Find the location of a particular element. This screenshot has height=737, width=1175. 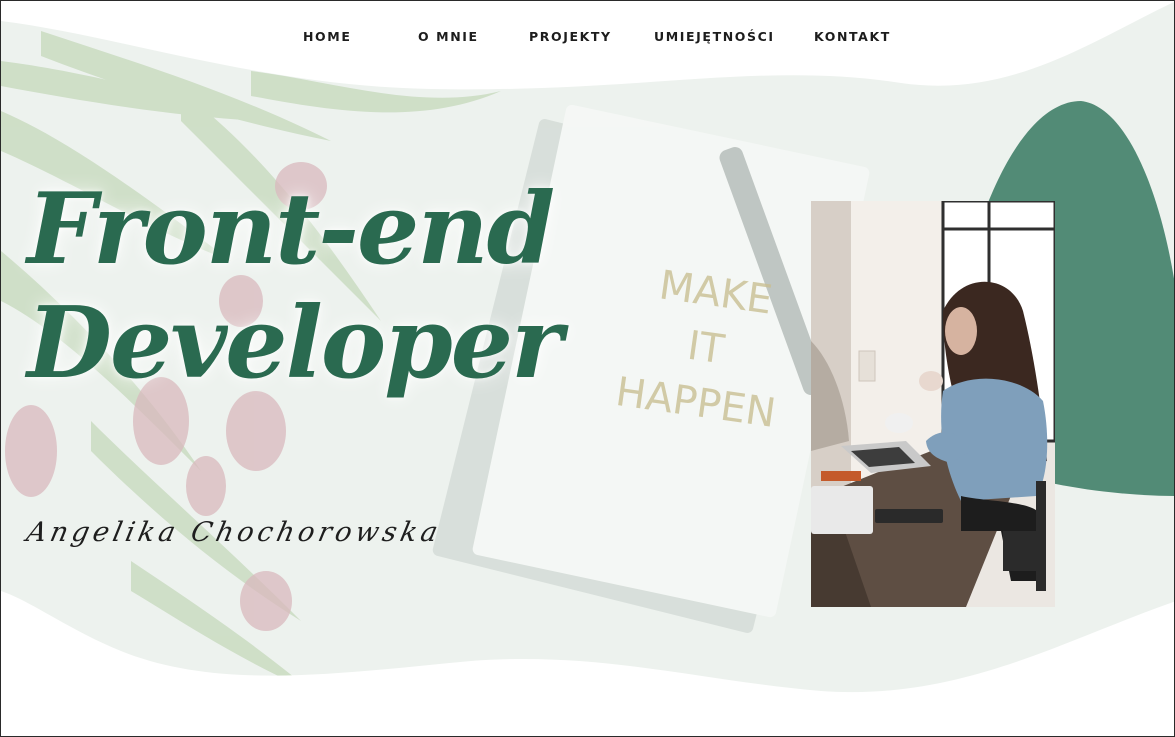

page-title: Front-end Developer is located at coordinates (295, 286).